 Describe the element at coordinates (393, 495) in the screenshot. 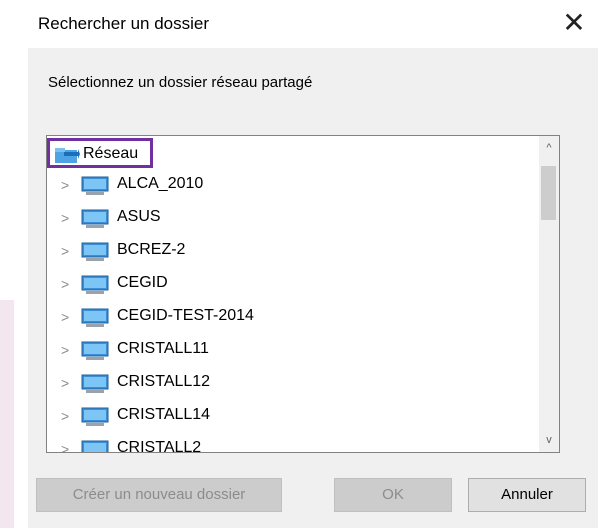

I see `ok-button: OK` at that location.